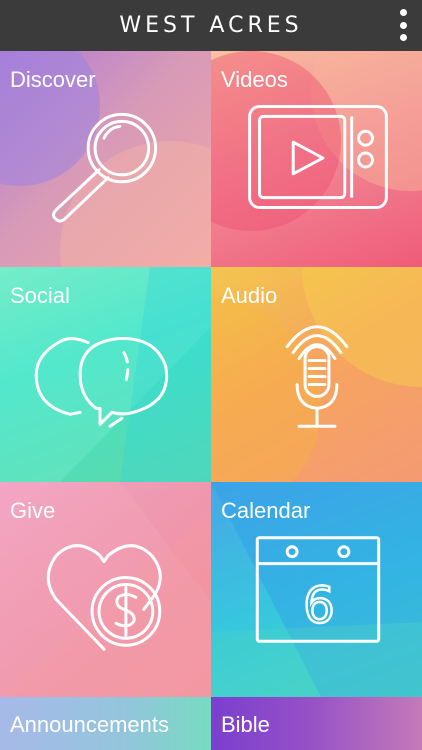 Image resolution: width=422 pixels, height=750 pixels. I want to click on tile-social: Social, so click(105, 374).